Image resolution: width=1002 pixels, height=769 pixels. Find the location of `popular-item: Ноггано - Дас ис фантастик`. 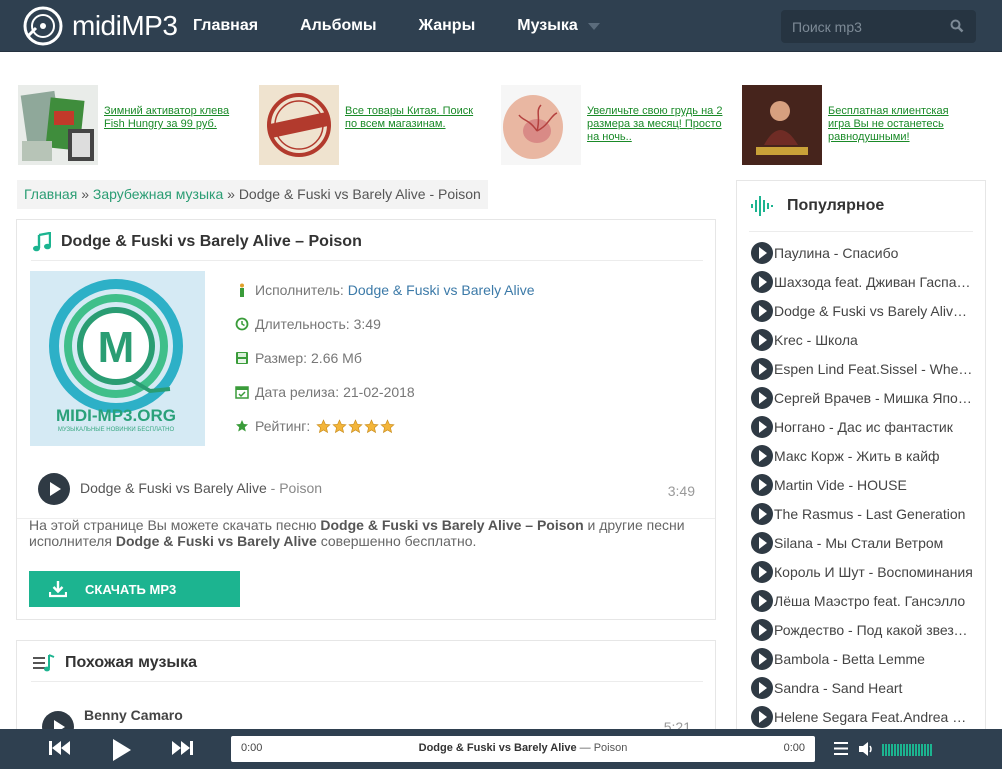

popular-item: Ноггано - Дас ис фантастик is located at coordinates (863, 426).